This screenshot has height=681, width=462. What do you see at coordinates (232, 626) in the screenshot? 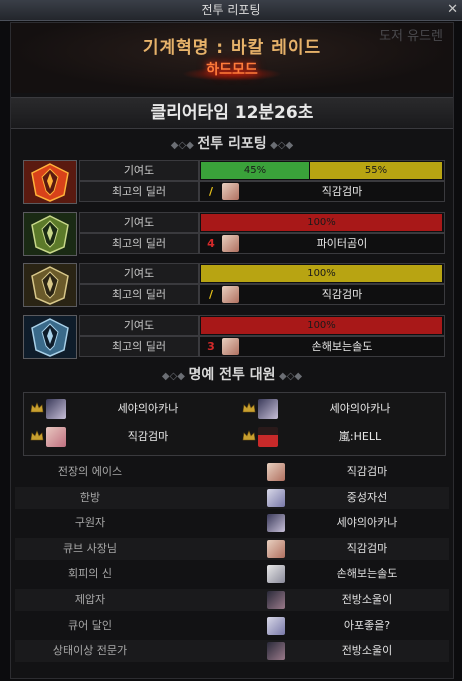
I see `award-row: 큐어 달인 아포좋을?` at bounding box center [232, 626].